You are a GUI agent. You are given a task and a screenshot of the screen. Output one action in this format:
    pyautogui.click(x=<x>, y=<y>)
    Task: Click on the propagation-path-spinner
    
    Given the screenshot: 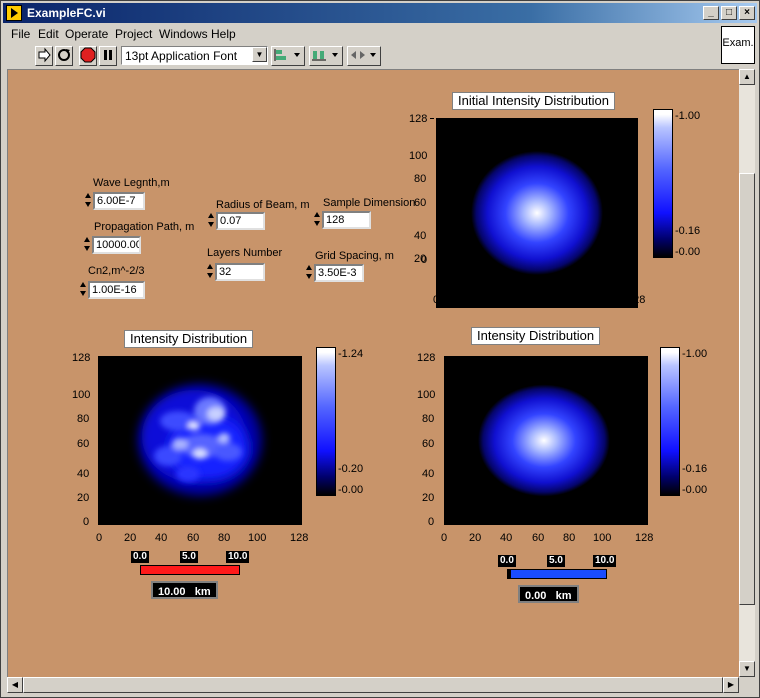 What is the action you would take?
    pyautogui.click(x=87, y=245)
    